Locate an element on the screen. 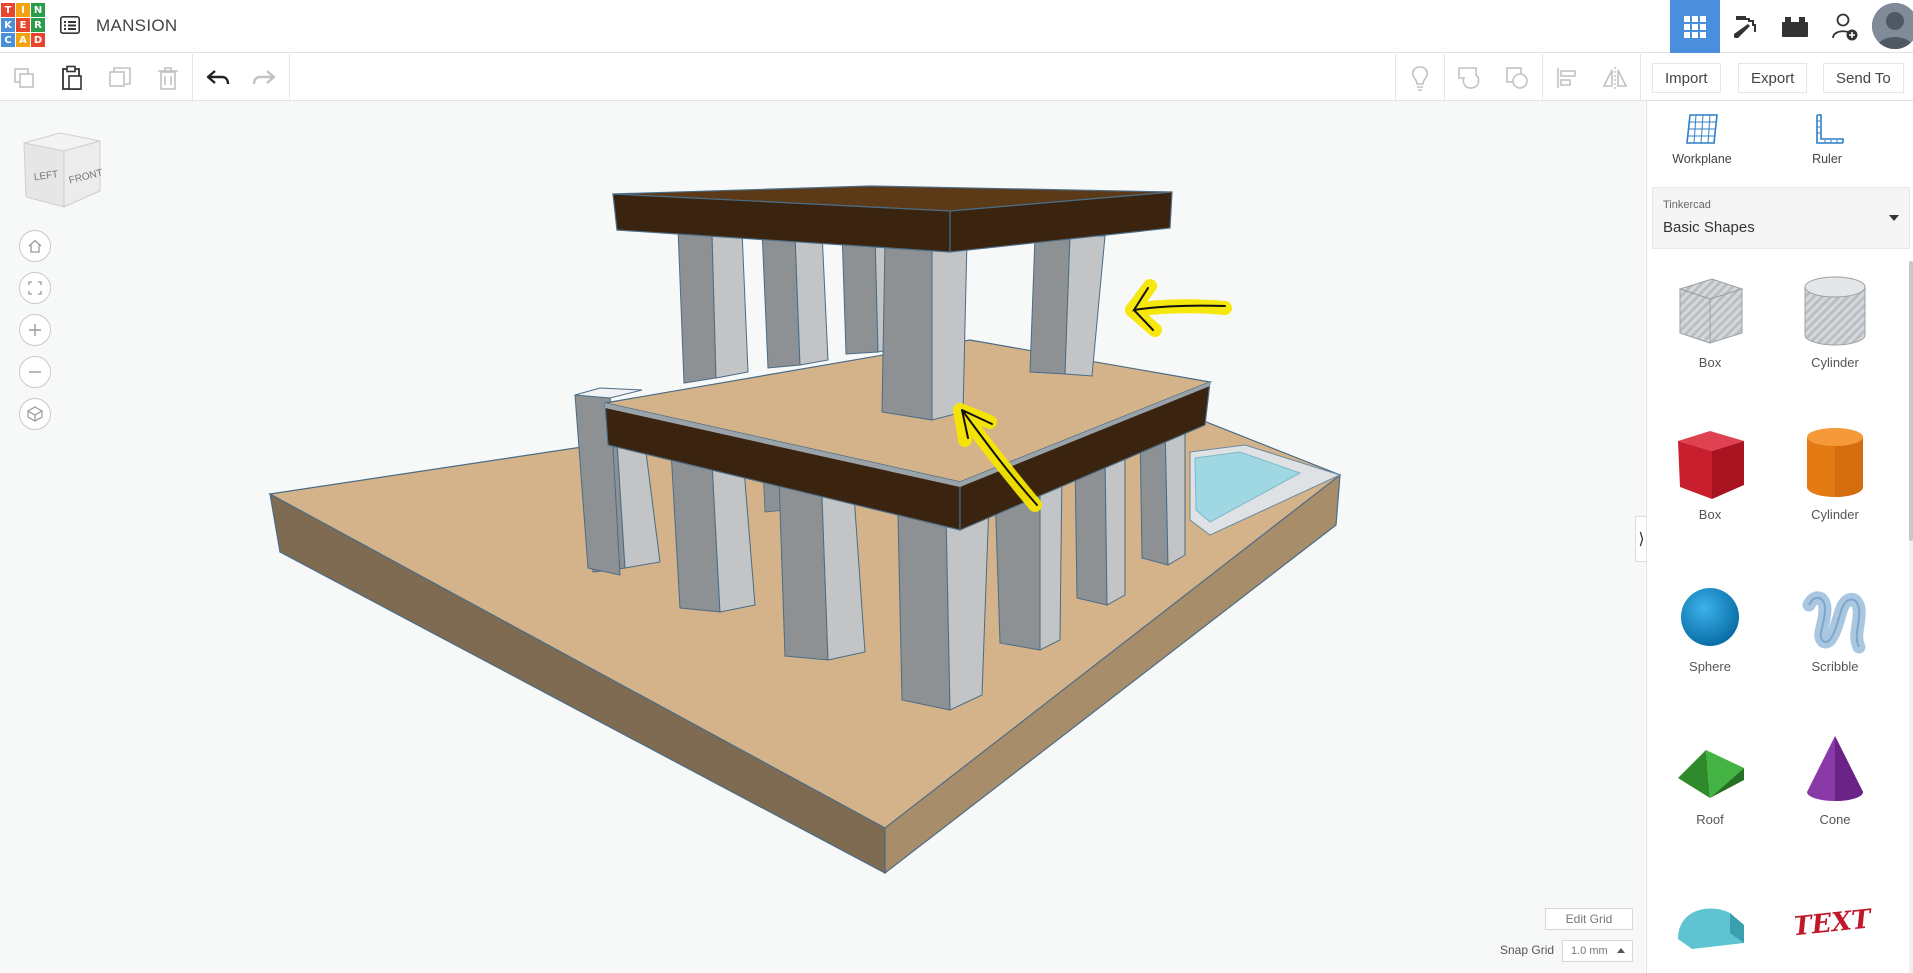 This screenshot has width=1913, height=973. minecraft-view-button is located at coordinates (1745, 26).